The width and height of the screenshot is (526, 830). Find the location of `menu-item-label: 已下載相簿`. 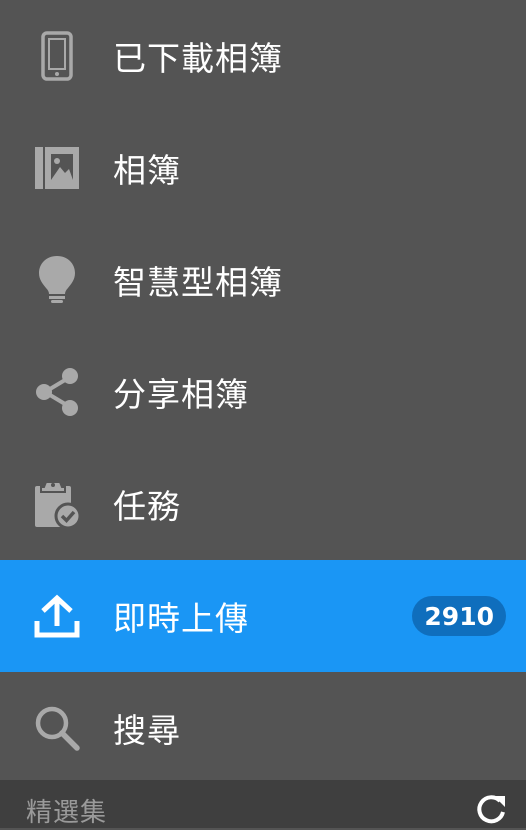

menu-item-label: 已下載相簿 is located at coordinates (198, 58).